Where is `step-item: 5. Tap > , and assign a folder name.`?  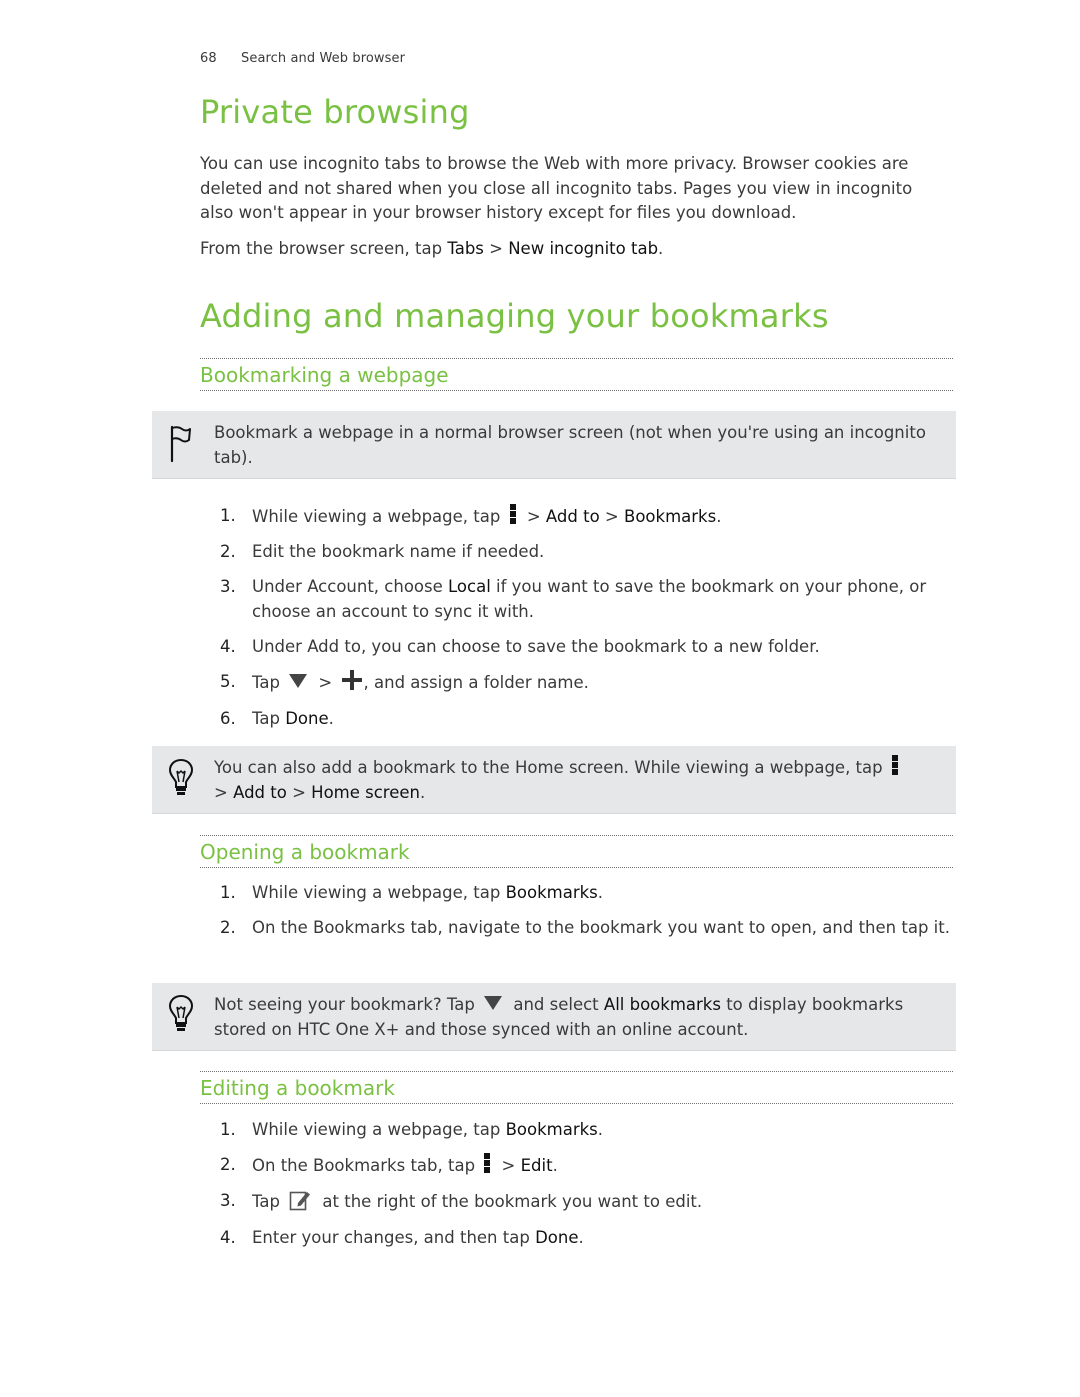 step-item: 5. Tap > , and assign a folder name. is located at coordinates (575, 683).